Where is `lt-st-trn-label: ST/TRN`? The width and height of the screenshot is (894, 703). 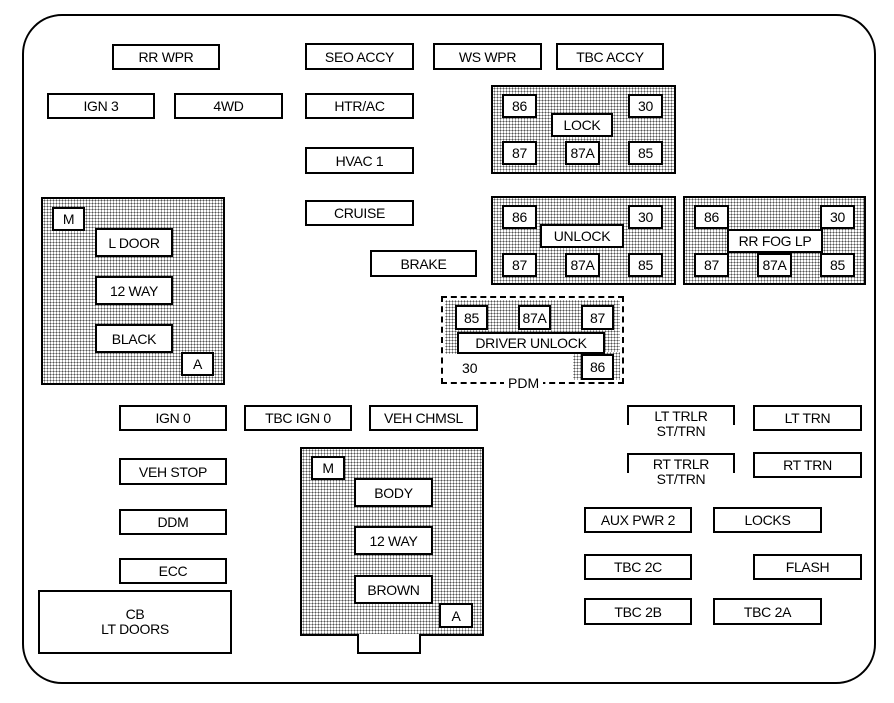
lt-st-trn-label: ST/TRN is located at coordinates (681, 431).